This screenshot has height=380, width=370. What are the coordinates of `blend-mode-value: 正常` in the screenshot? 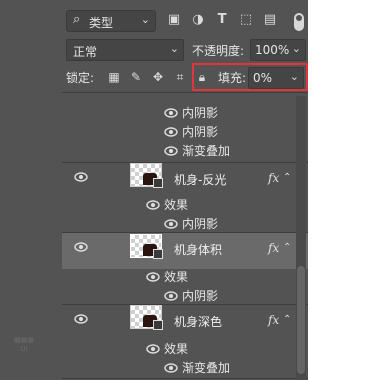 It's located at (85, 52).